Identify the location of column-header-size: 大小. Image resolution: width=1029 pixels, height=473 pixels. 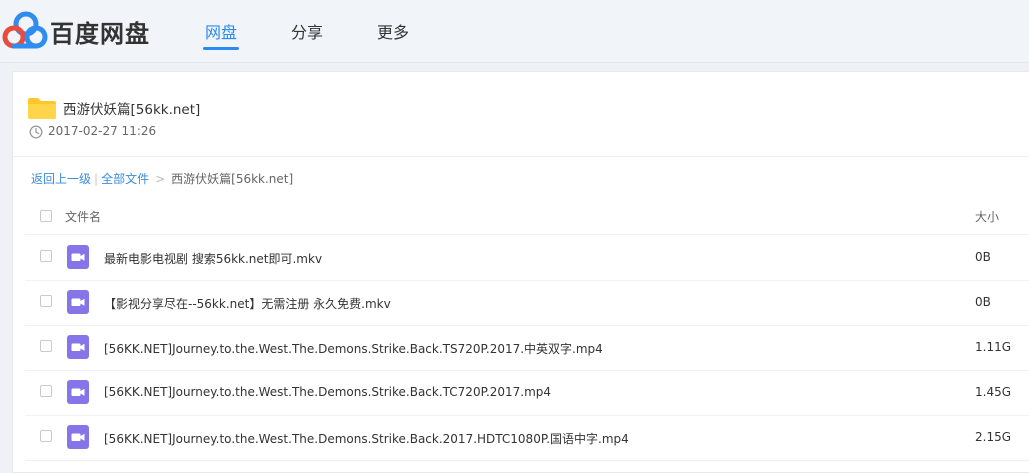
(987, 216).